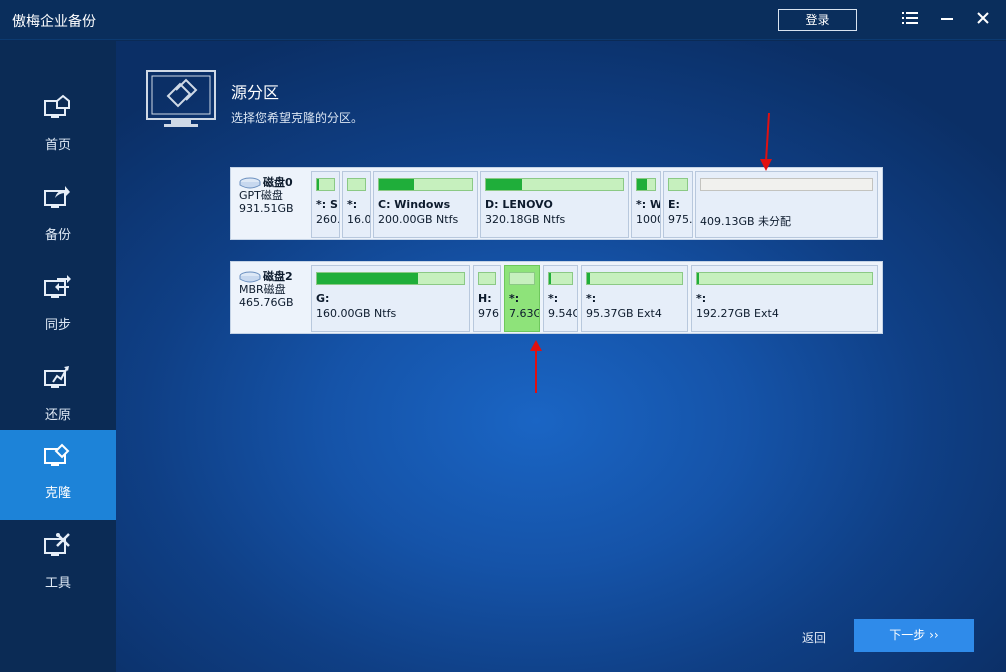  What do you see at coordinates (323, 298) in the screenshot?
I see `partition-label: G:` at bounding box center [323, 298].